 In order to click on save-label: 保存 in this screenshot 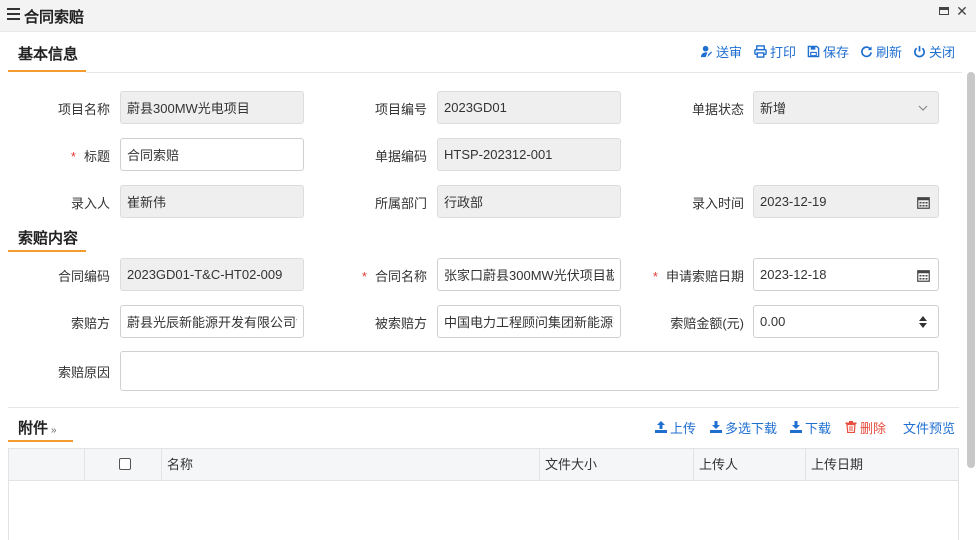, I will do `click(836, 52)`.